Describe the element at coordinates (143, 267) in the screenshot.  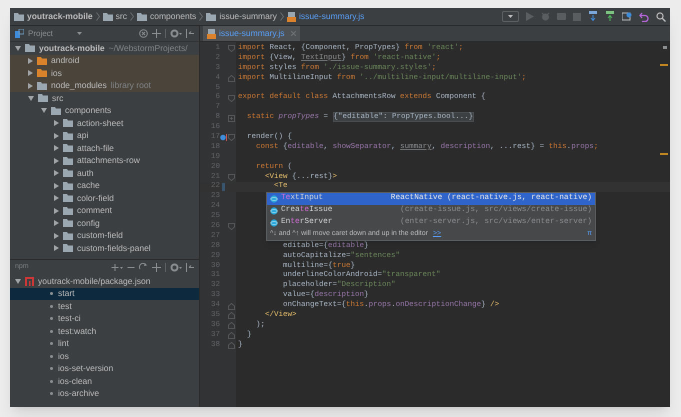
I see `refresh-icon` at that location.